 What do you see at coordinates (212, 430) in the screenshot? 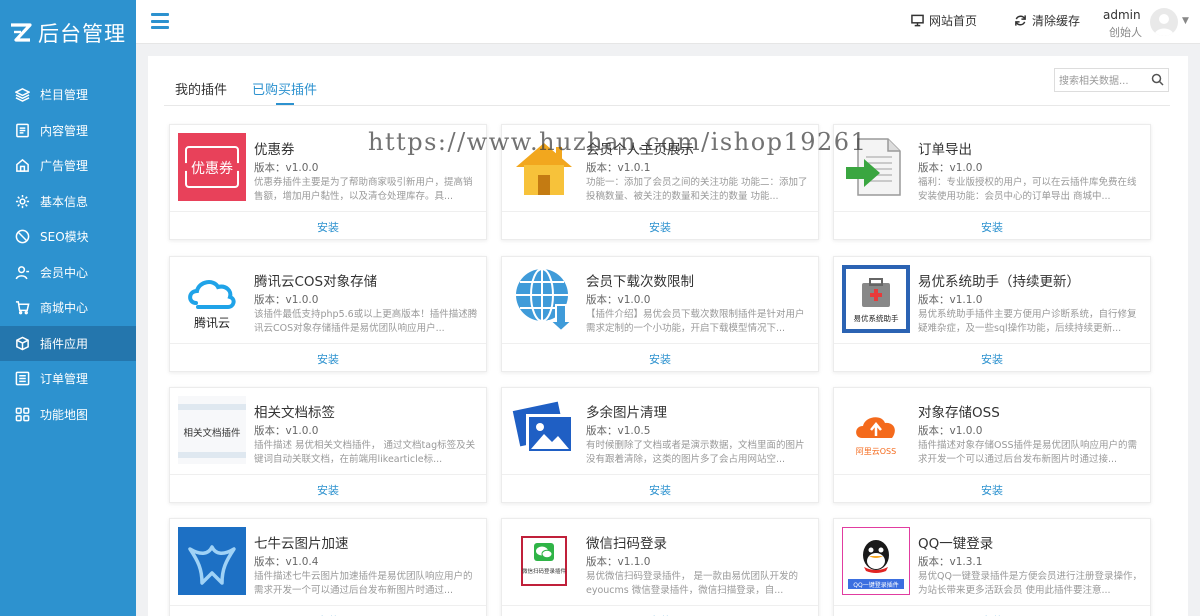
I see `related-docs-banner: 相关文档插件` at bounding box center [212, 430].